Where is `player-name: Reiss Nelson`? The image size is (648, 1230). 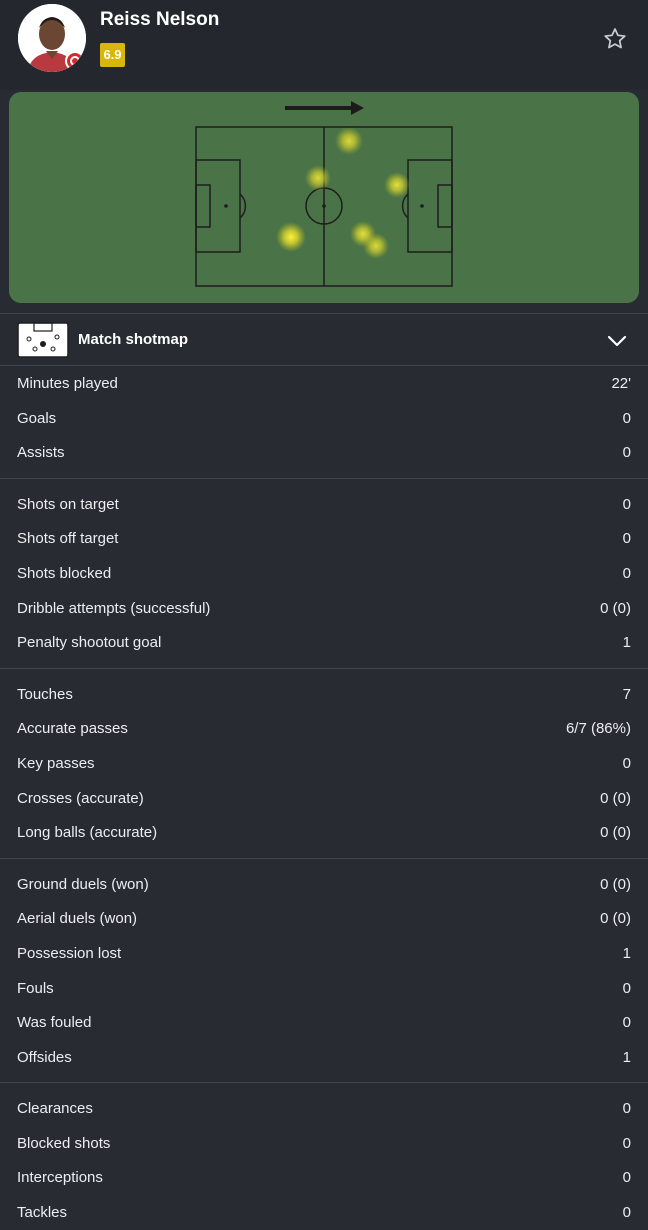 player-name: Reiss Nelson is located at coordinates (160, 19).